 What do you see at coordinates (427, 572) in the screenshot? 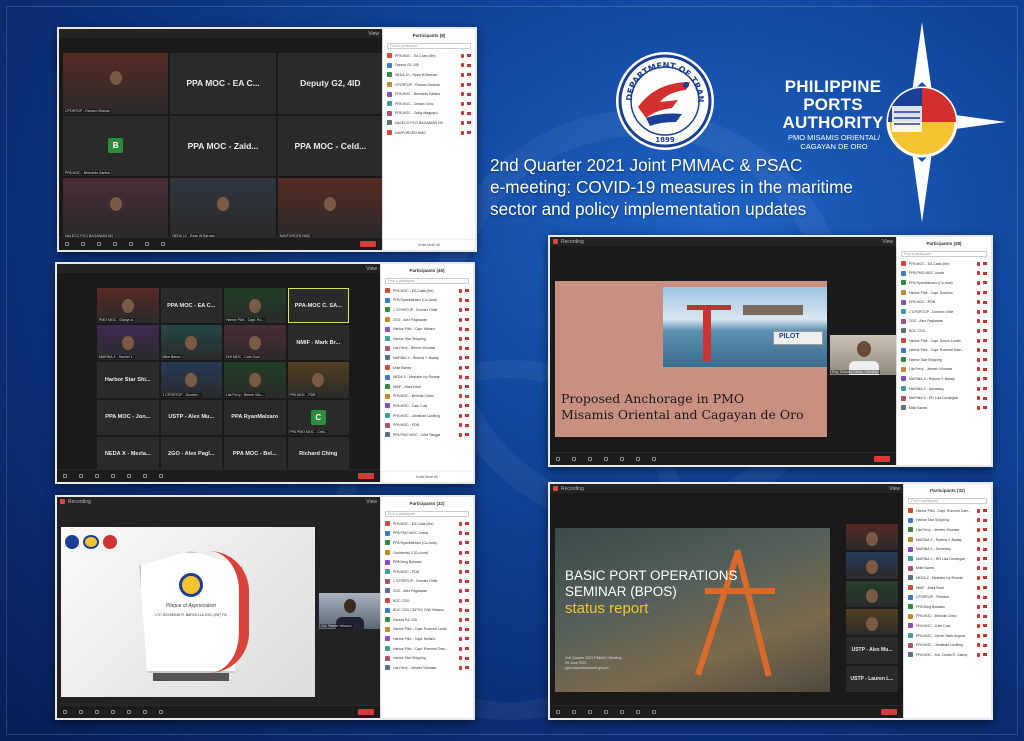
I see `participant-row: PPA MOC - PDB` at bounding box center [427, 572].